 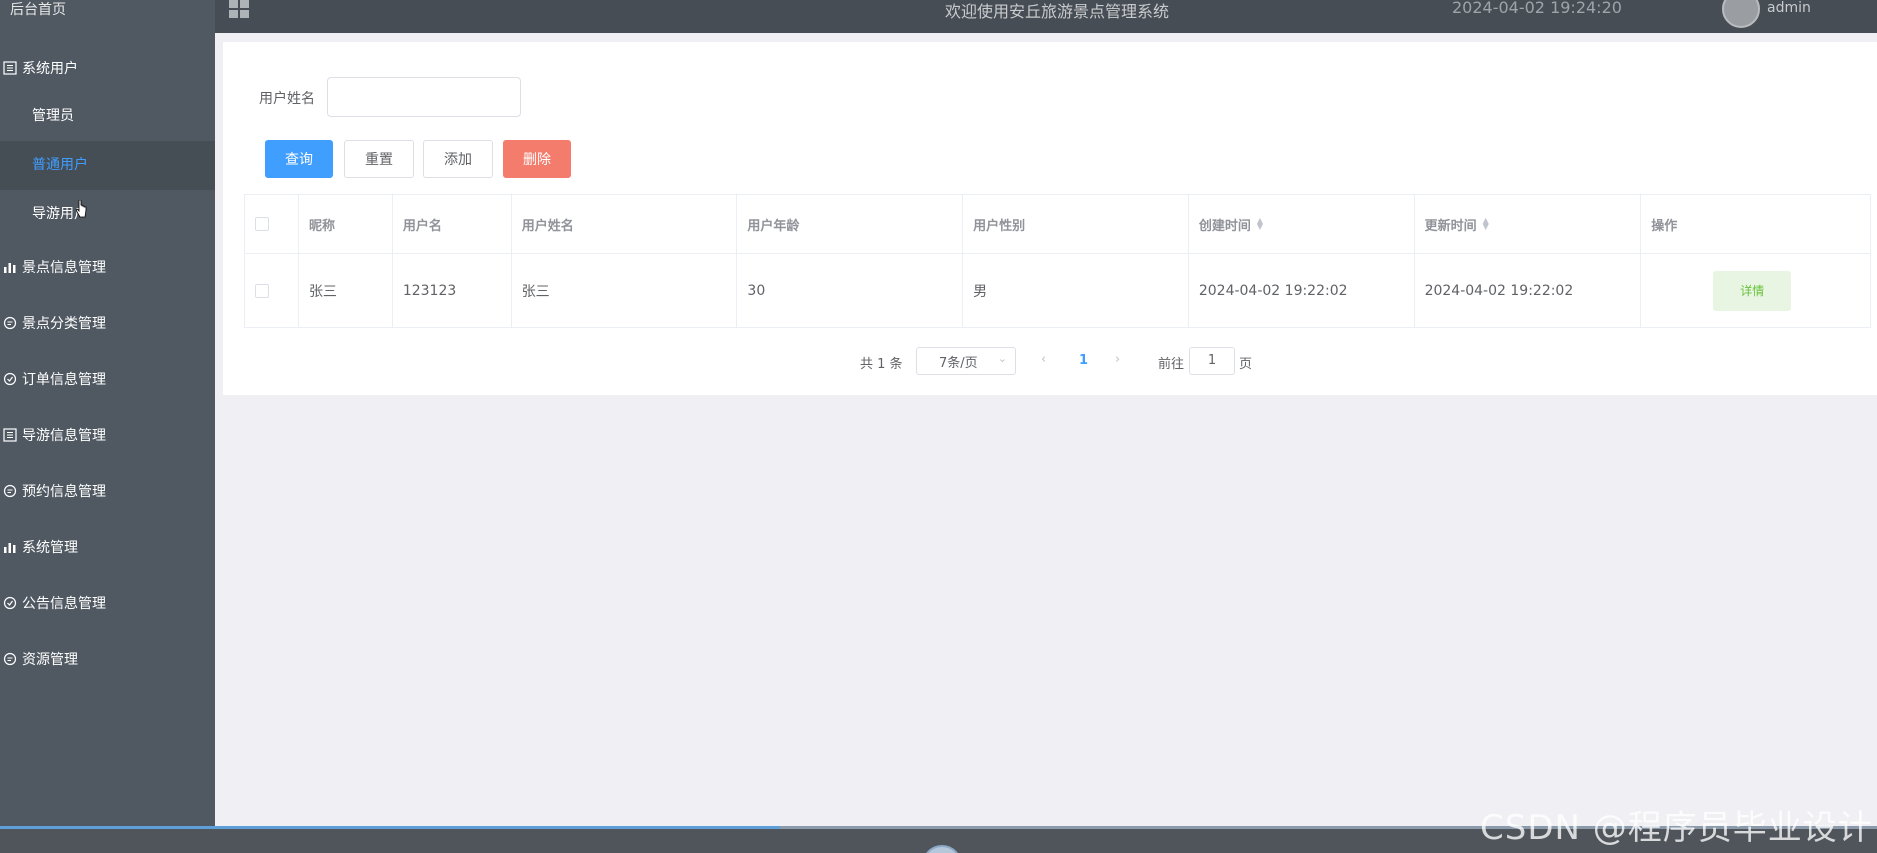 I want to click on sidebar-group-guides: 导游信息管理, so click(x=107, y=435).